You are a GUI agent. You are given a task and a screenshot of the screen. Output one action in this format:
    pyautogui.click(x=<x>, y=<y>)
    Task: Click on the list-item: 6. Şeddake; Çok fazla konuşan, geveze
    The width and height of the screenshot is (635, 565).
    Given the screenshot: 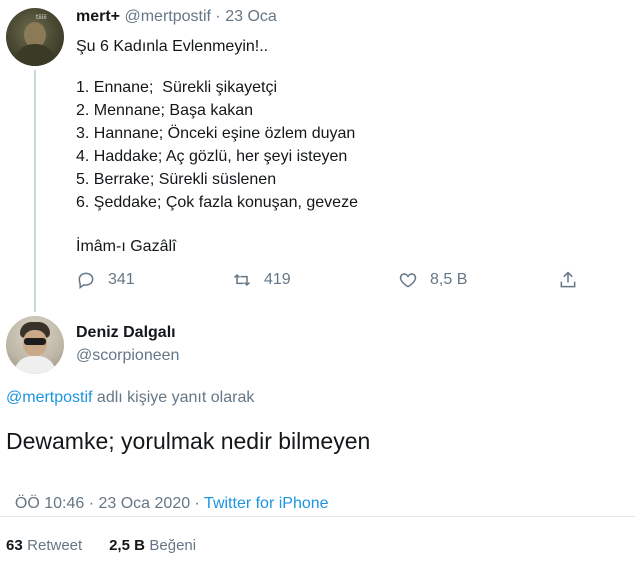 What is the action you would take?
    pyautogui.click(x=217, y=202)
    